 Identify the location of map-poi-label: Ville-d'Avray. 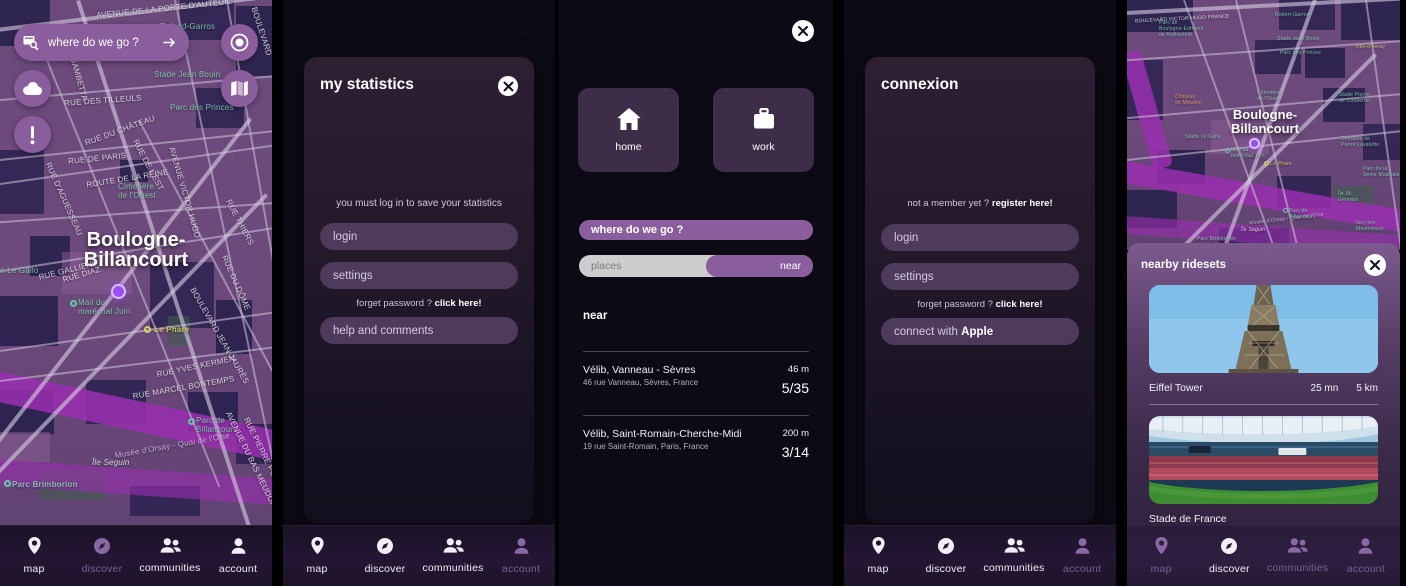
(1370, 47).